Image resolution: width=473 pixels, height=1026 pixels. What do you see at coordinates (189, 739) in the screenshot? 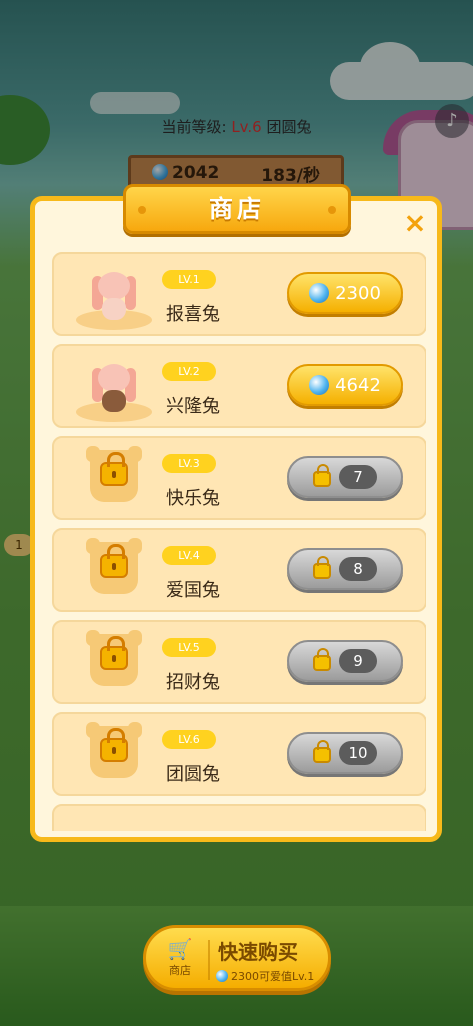
I see `level-badge: LV.6` at bounding box center [189, 739].